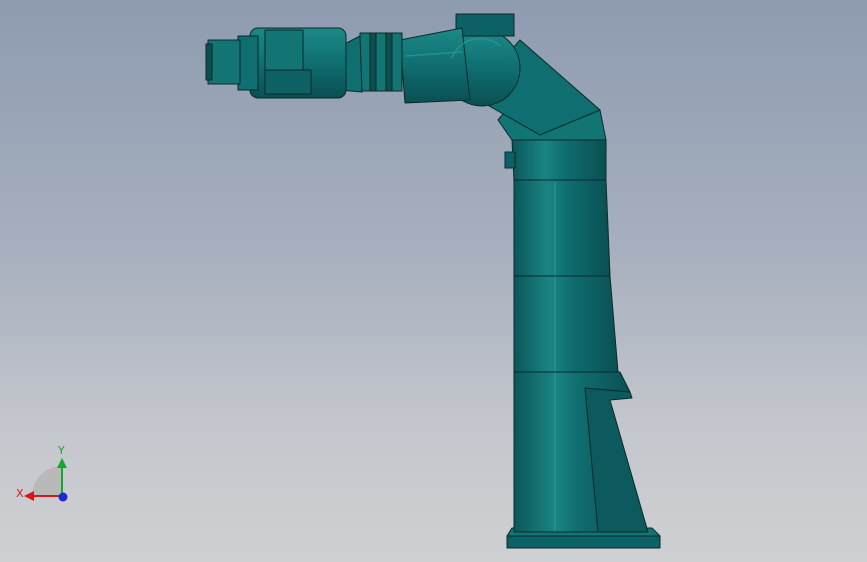  I want to click on column-upper, so click(562, 228).